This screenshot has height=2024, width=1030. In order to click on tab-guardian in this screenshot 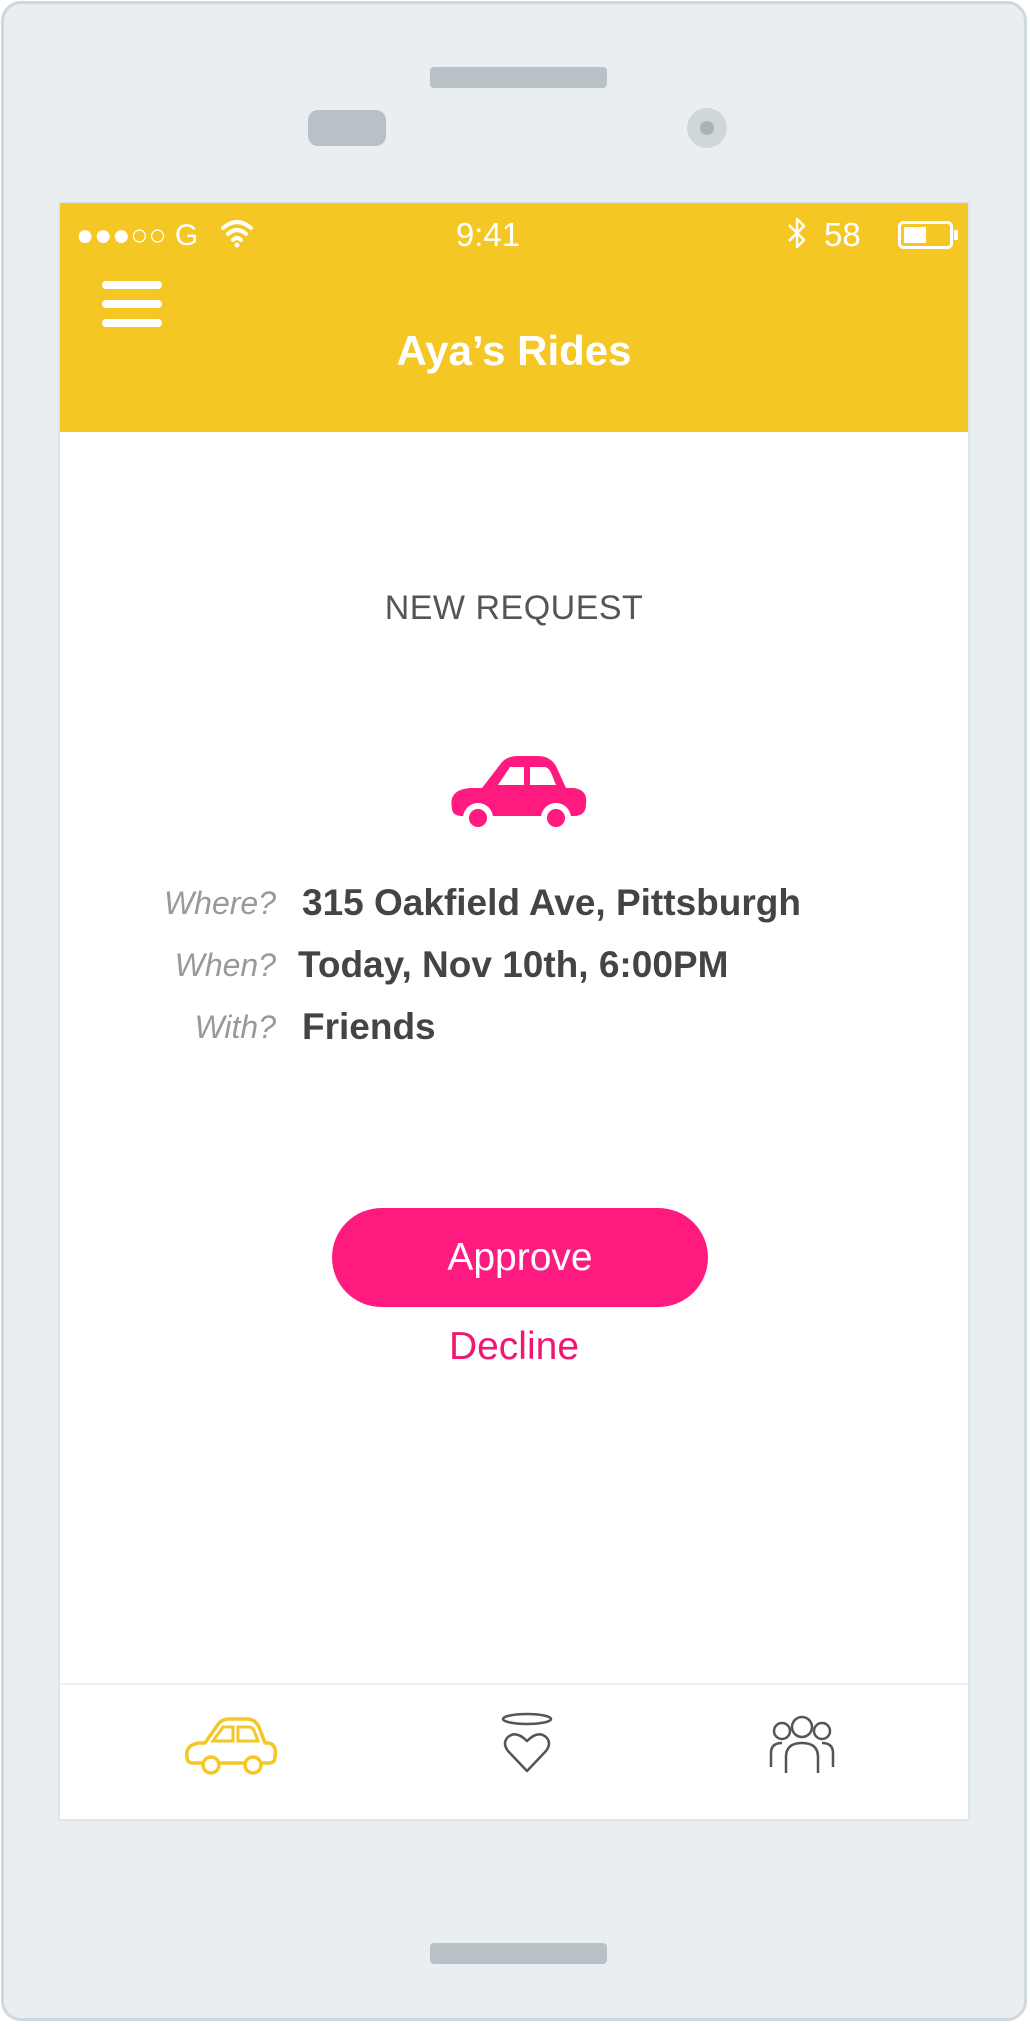, I will do `click(527, 1744)`.